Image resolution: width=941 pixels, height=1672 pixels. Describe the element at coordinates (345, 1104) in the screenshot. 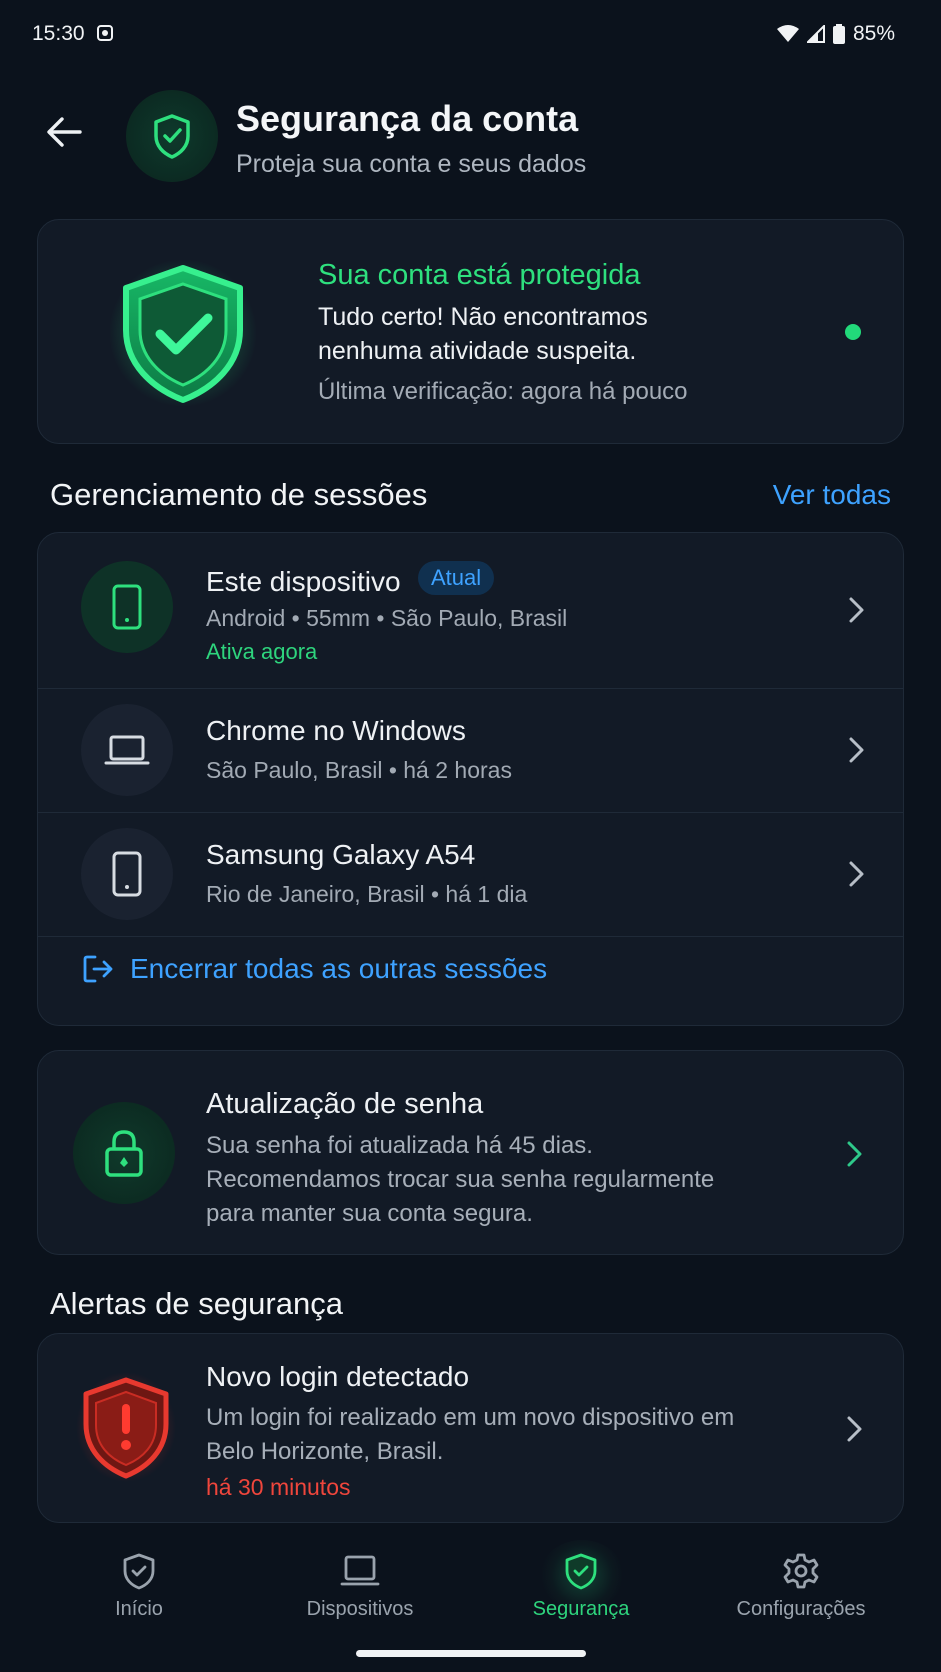

I see `password-title: Atualização de senha` at that location.